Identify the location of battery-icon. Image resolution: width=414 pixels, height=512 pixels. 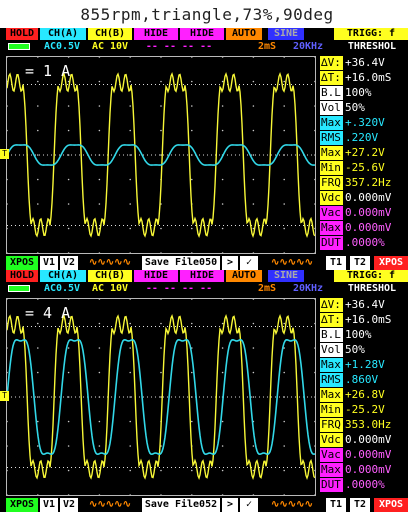
(20, 47).